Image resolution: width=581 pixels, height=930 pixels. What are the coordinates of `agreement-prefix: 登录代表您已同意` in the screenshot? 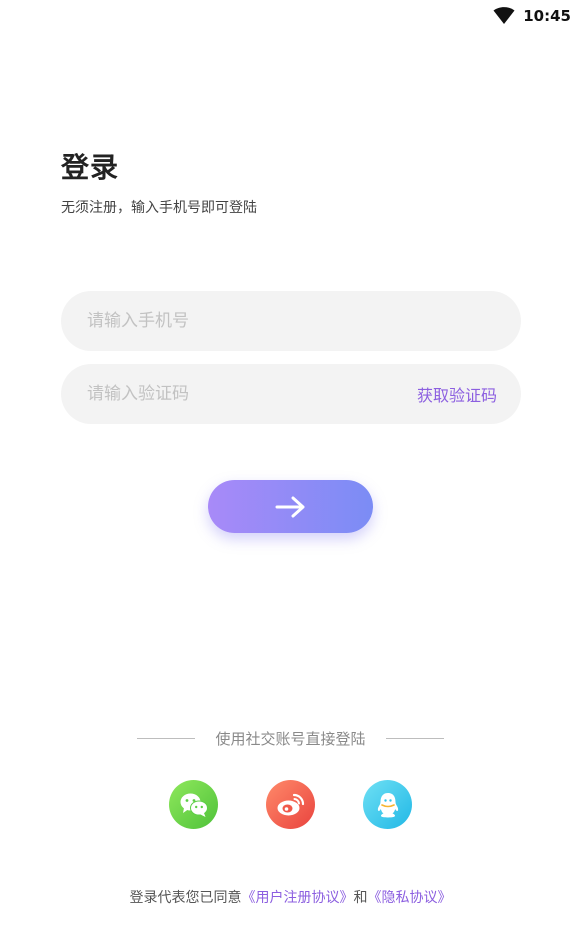 It's located at (185, 898).